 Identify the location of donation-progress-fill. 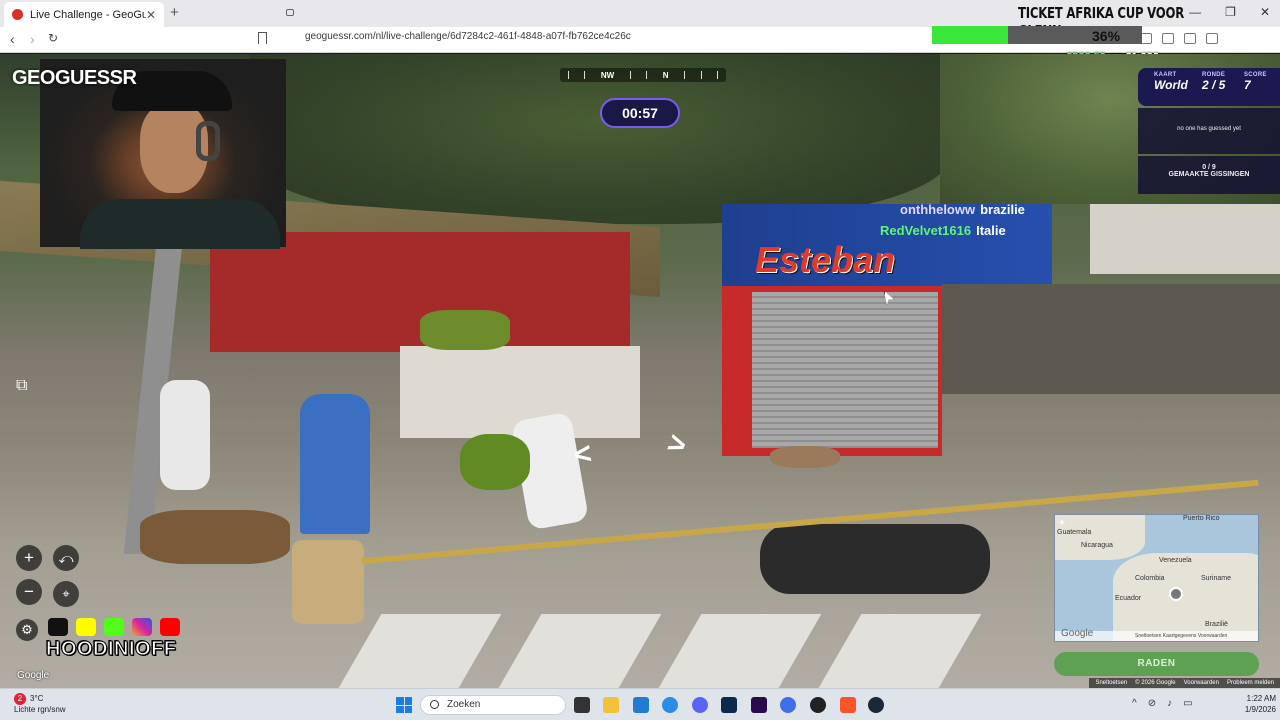
(970, 35).